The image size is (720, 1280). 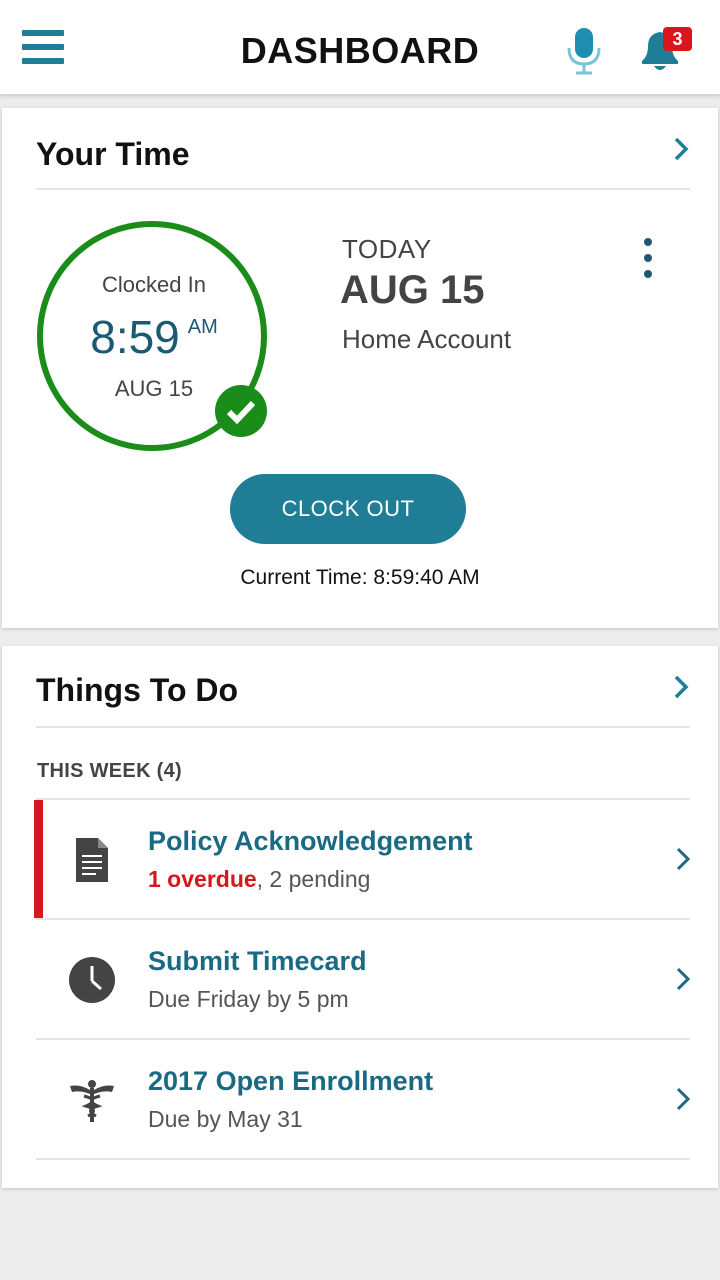 I want to click on page-title: DASHBOARD, so click(x=360, y=50).